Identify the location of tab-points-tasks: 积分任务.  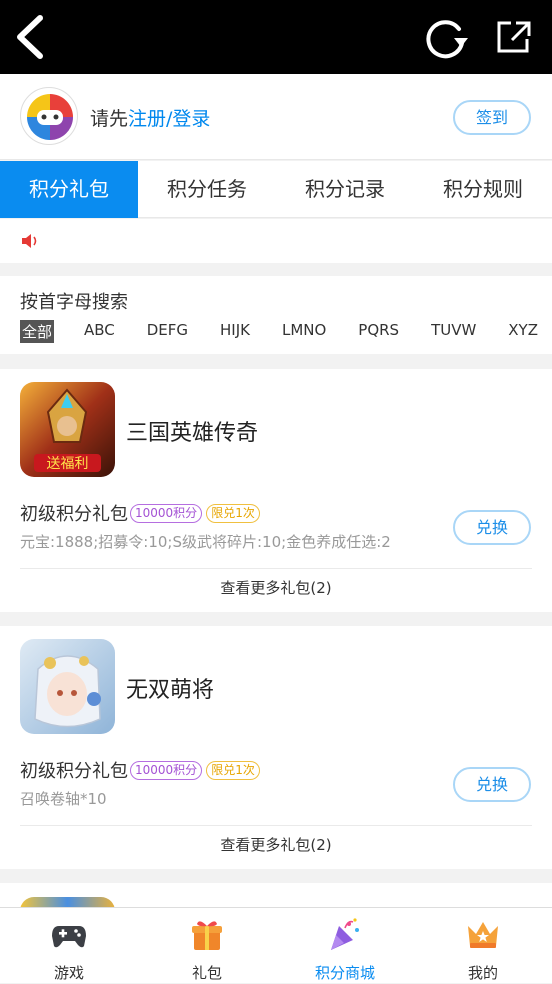
(207, 189).